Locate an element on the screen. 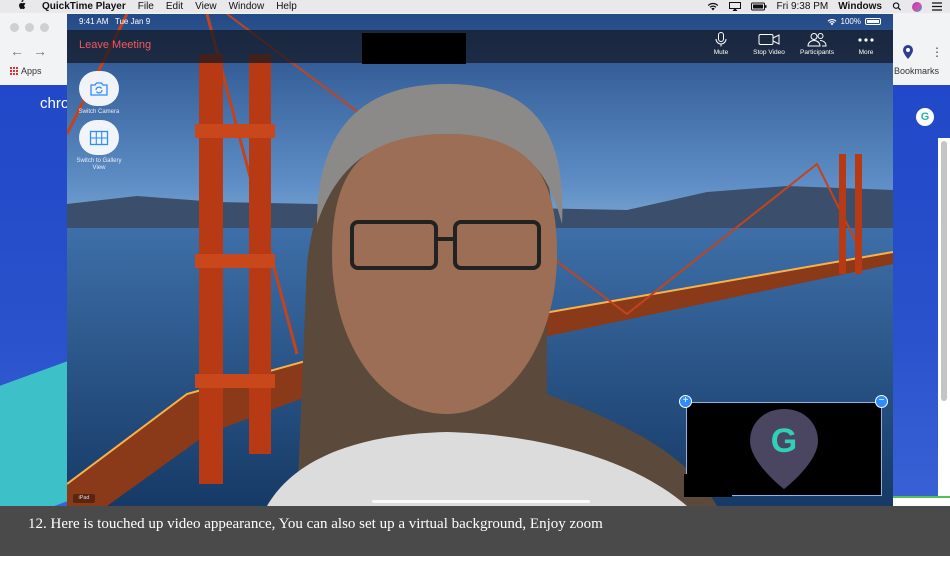 The image size is (950, 576). siri-icon is located at coordinates (917, 6).